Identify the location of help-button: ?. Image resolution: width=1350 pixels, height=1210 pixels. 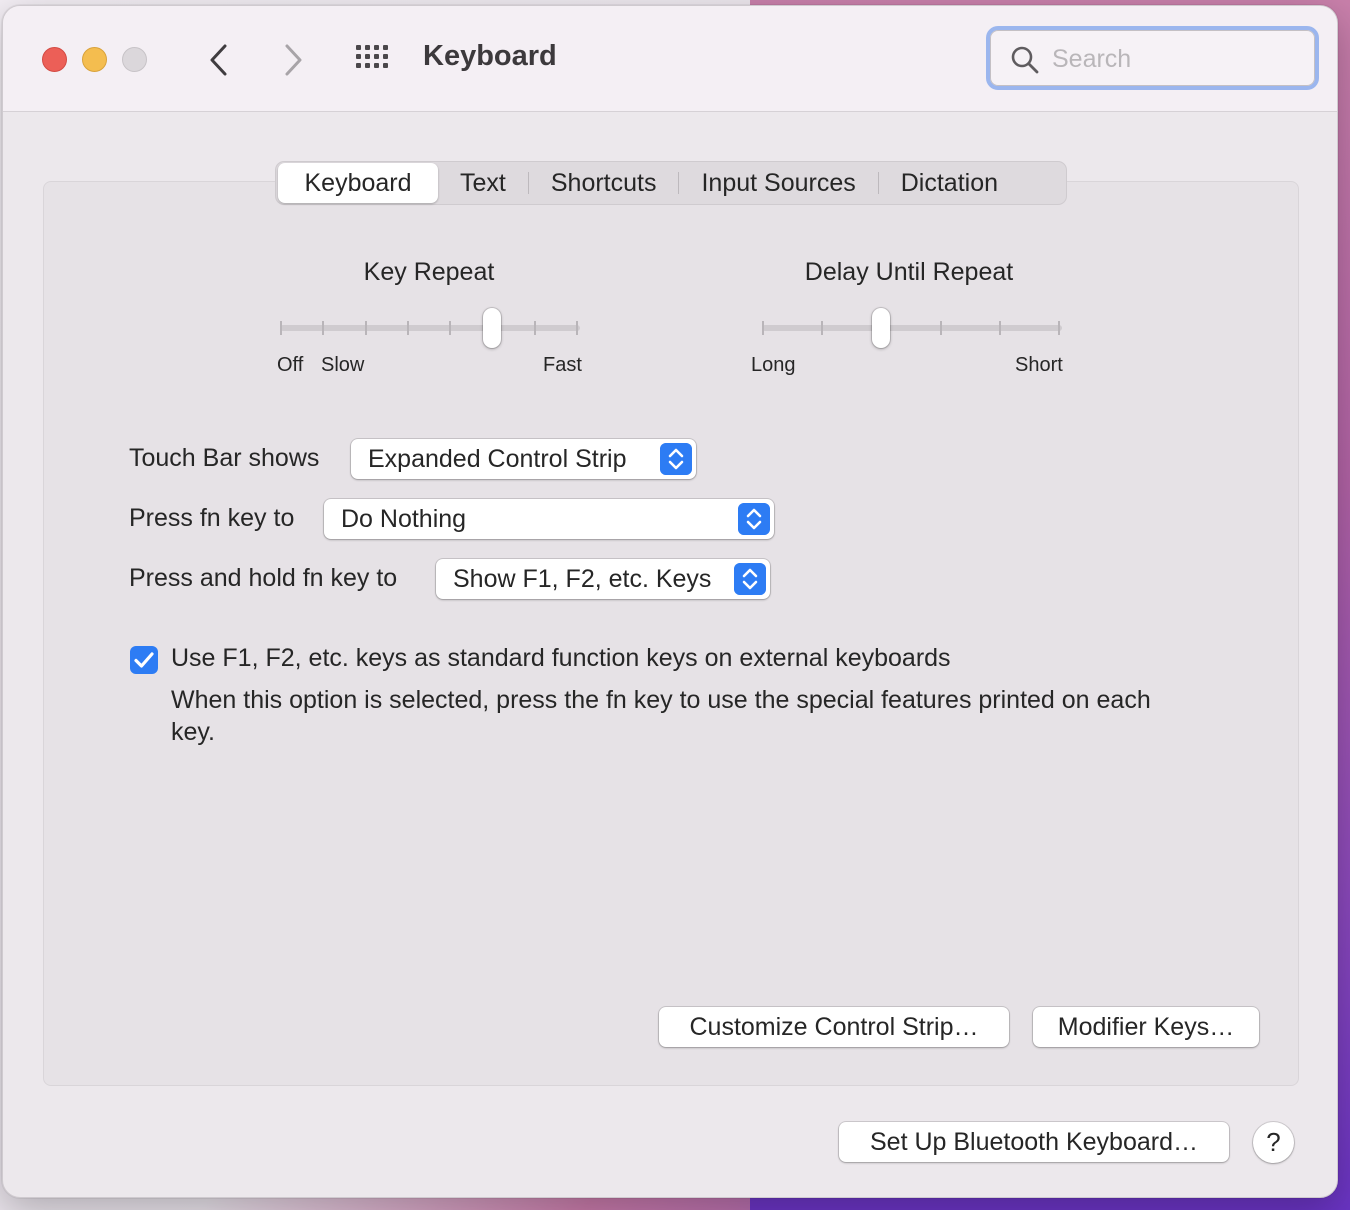
(1273, 1142).